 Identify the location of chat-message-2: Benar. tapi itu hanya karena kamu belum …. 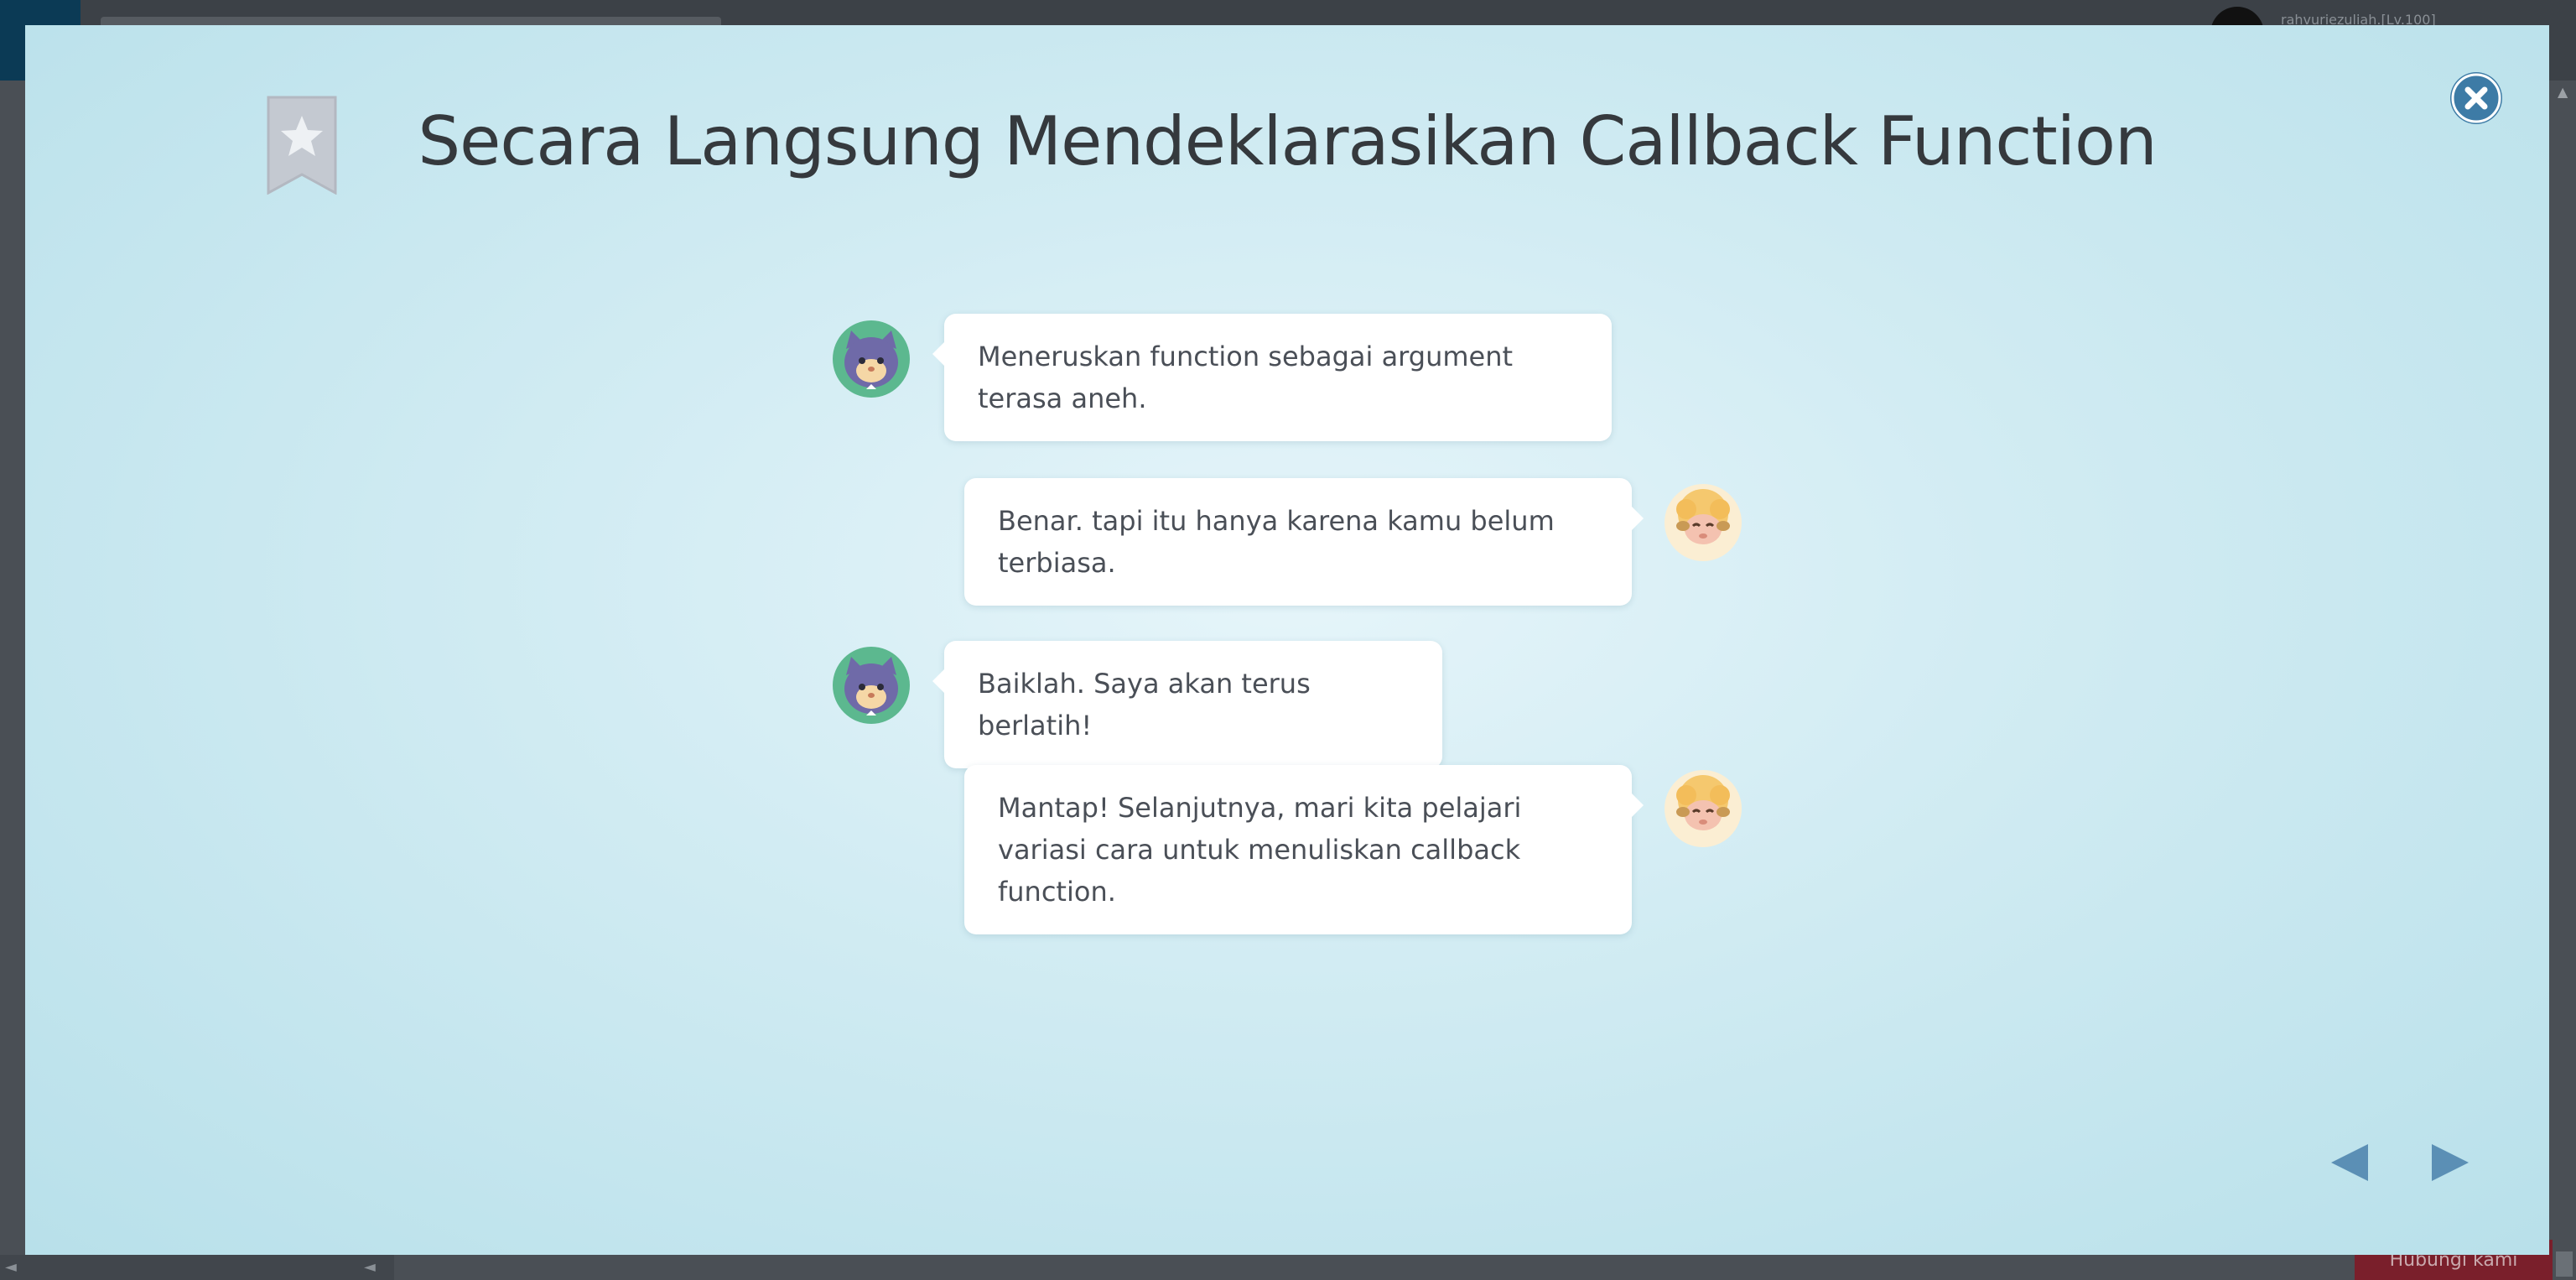
(1304, 542).